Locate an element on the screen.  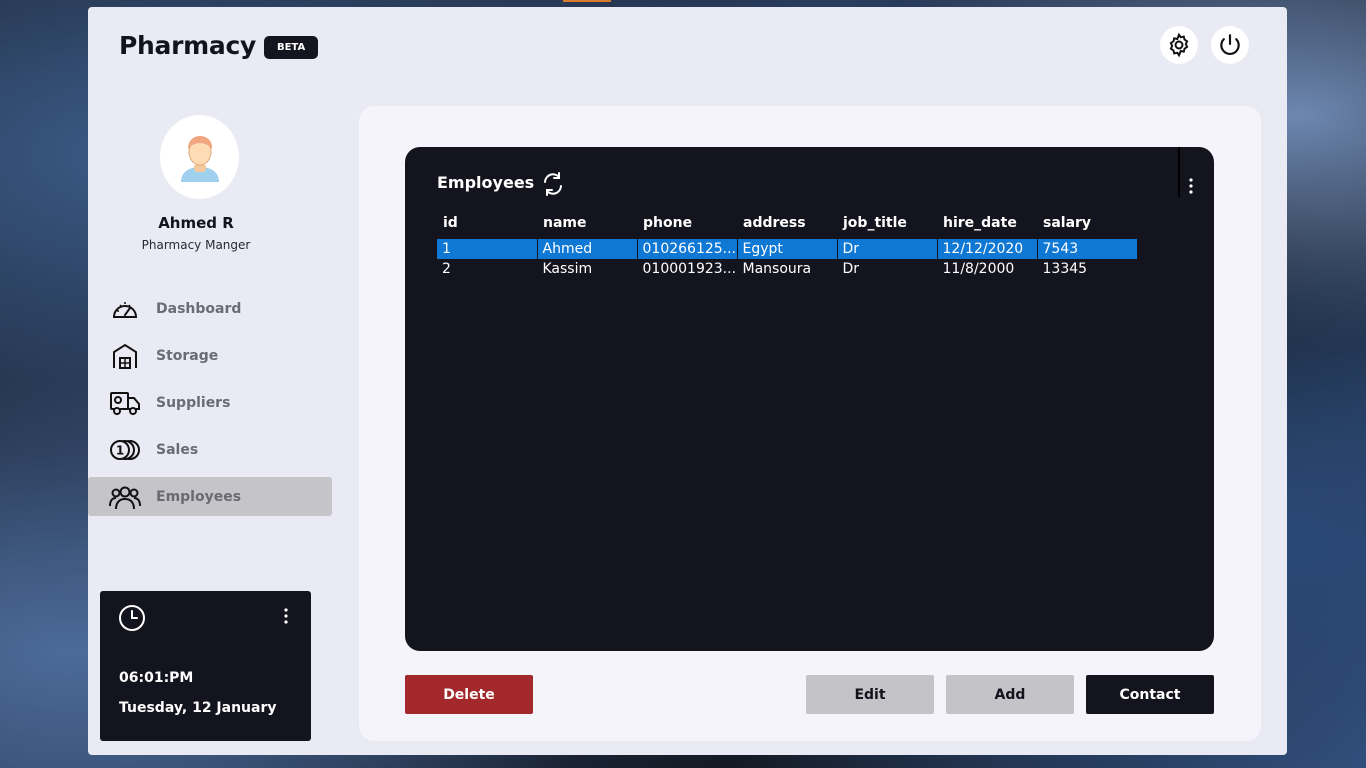
clock-widget: 06:01:PM Tuesday, 12 January is located at coordinates (205, 666).